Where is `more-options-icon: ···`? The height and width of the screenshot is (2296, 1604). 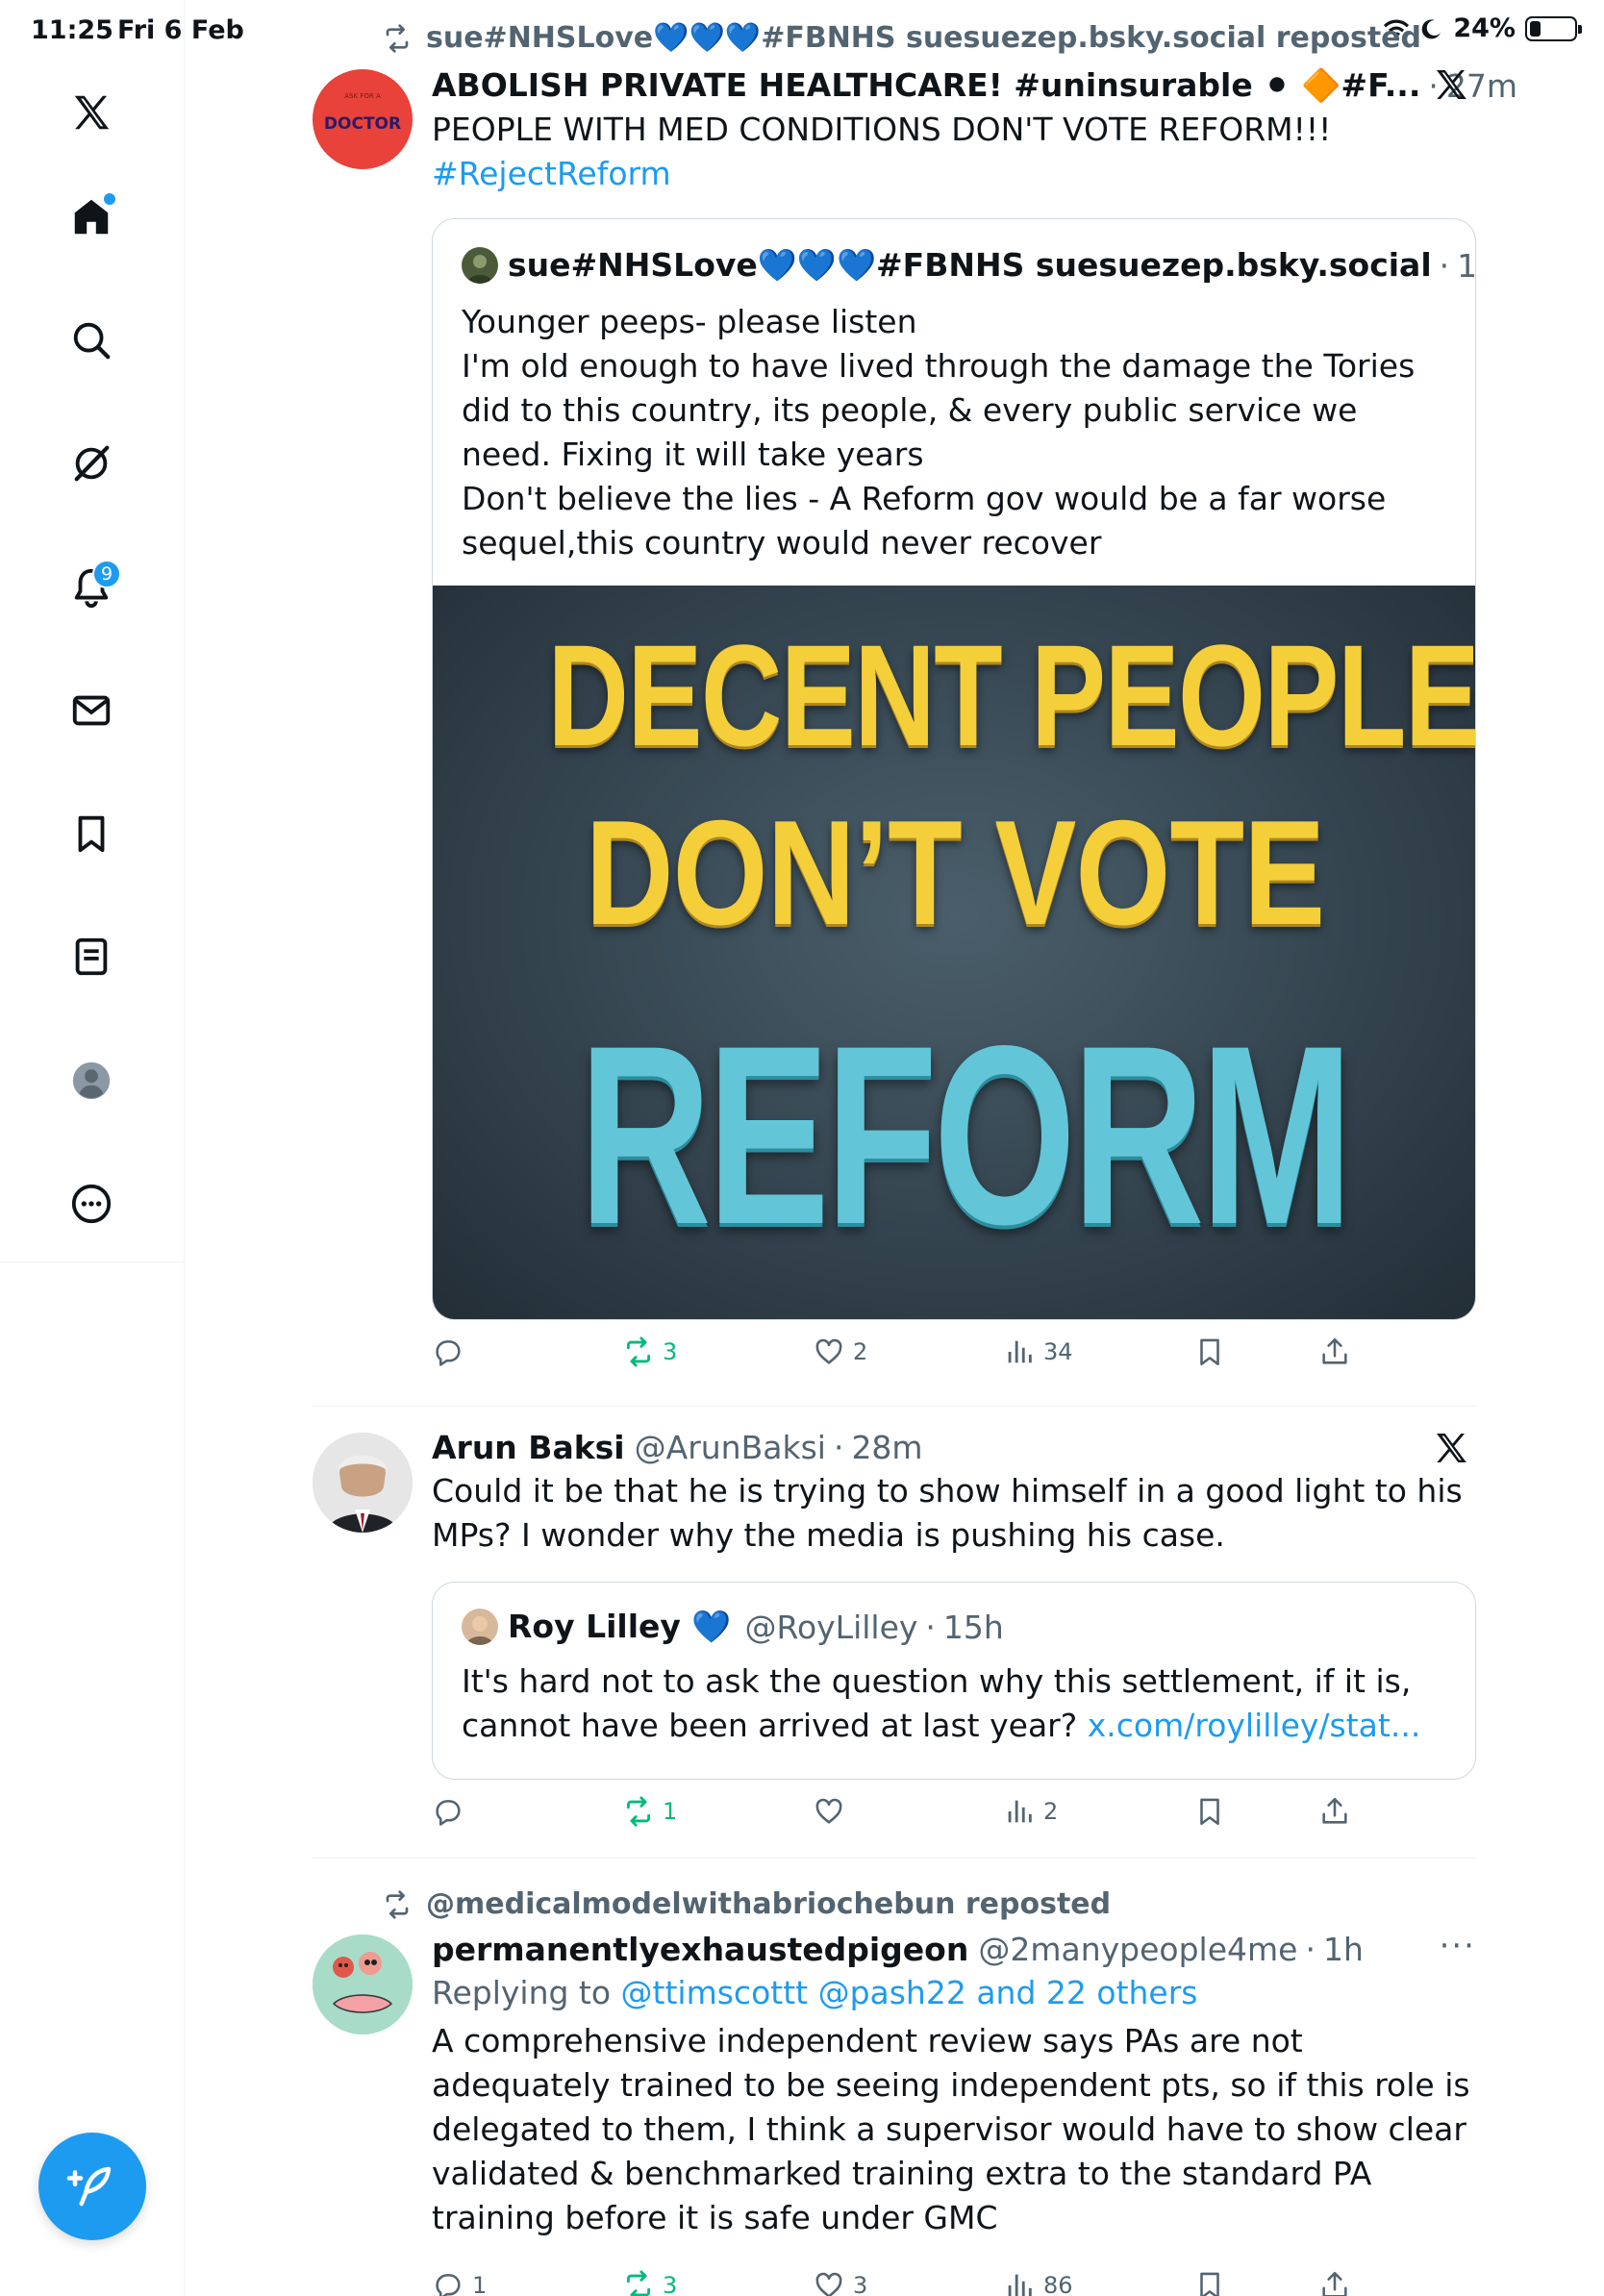 more-options-icon: ··· is located at coordinates (1458, 1946).